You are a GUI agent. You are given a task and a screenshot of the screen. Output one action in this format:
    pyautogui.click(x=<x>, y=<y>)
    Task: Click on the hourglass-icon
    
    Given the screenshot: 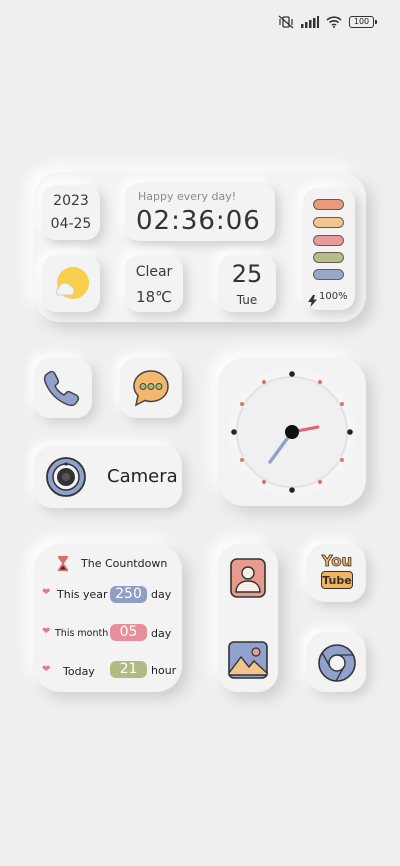 What is the action you would take?
    pyautogui.click(x=63, y=565)
    